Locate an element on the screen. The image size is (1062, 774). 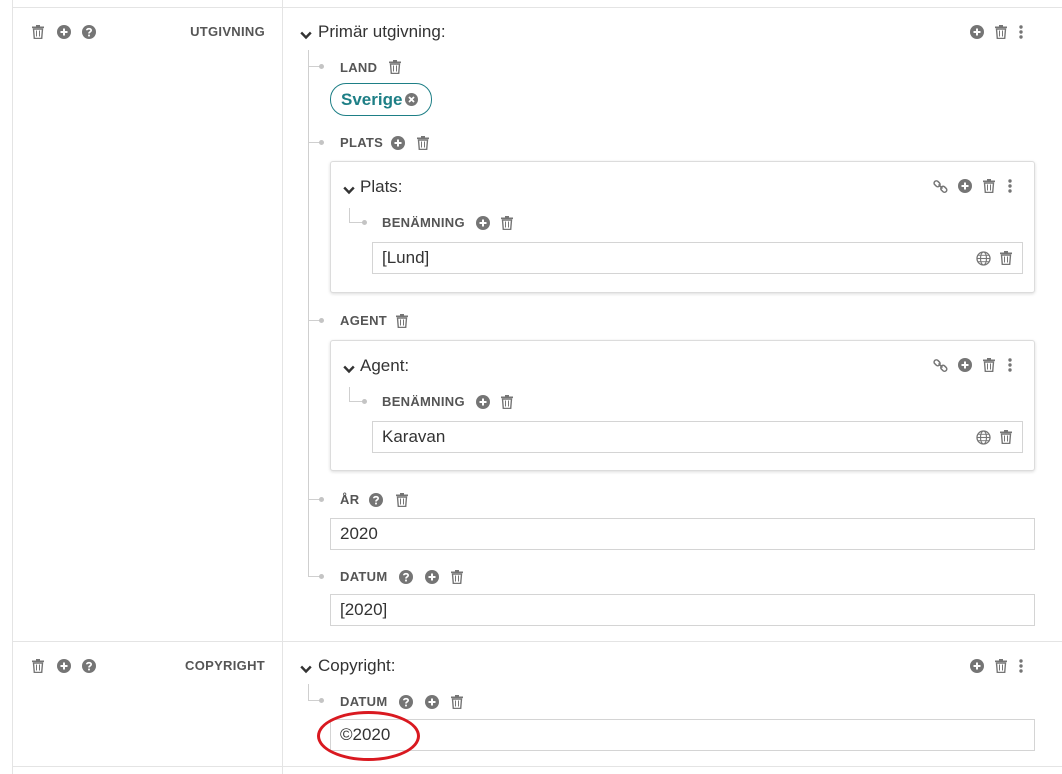
country-chip-sverige: Sverige is located at coordinates (381, 99).